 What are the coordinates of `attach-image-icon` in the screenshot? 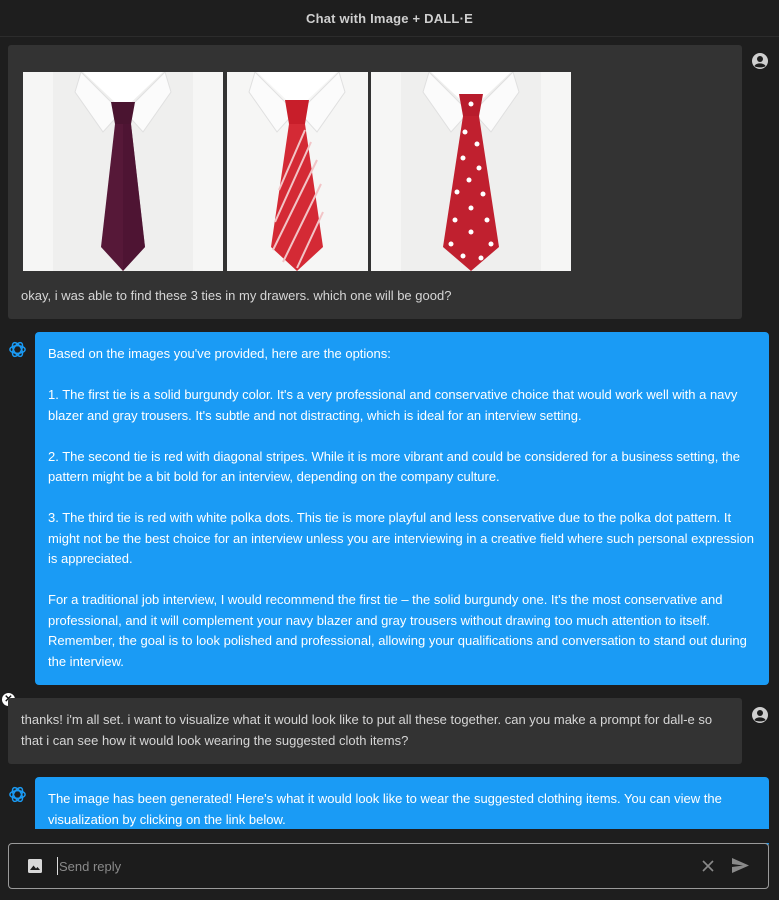 It's located at (35, 866).